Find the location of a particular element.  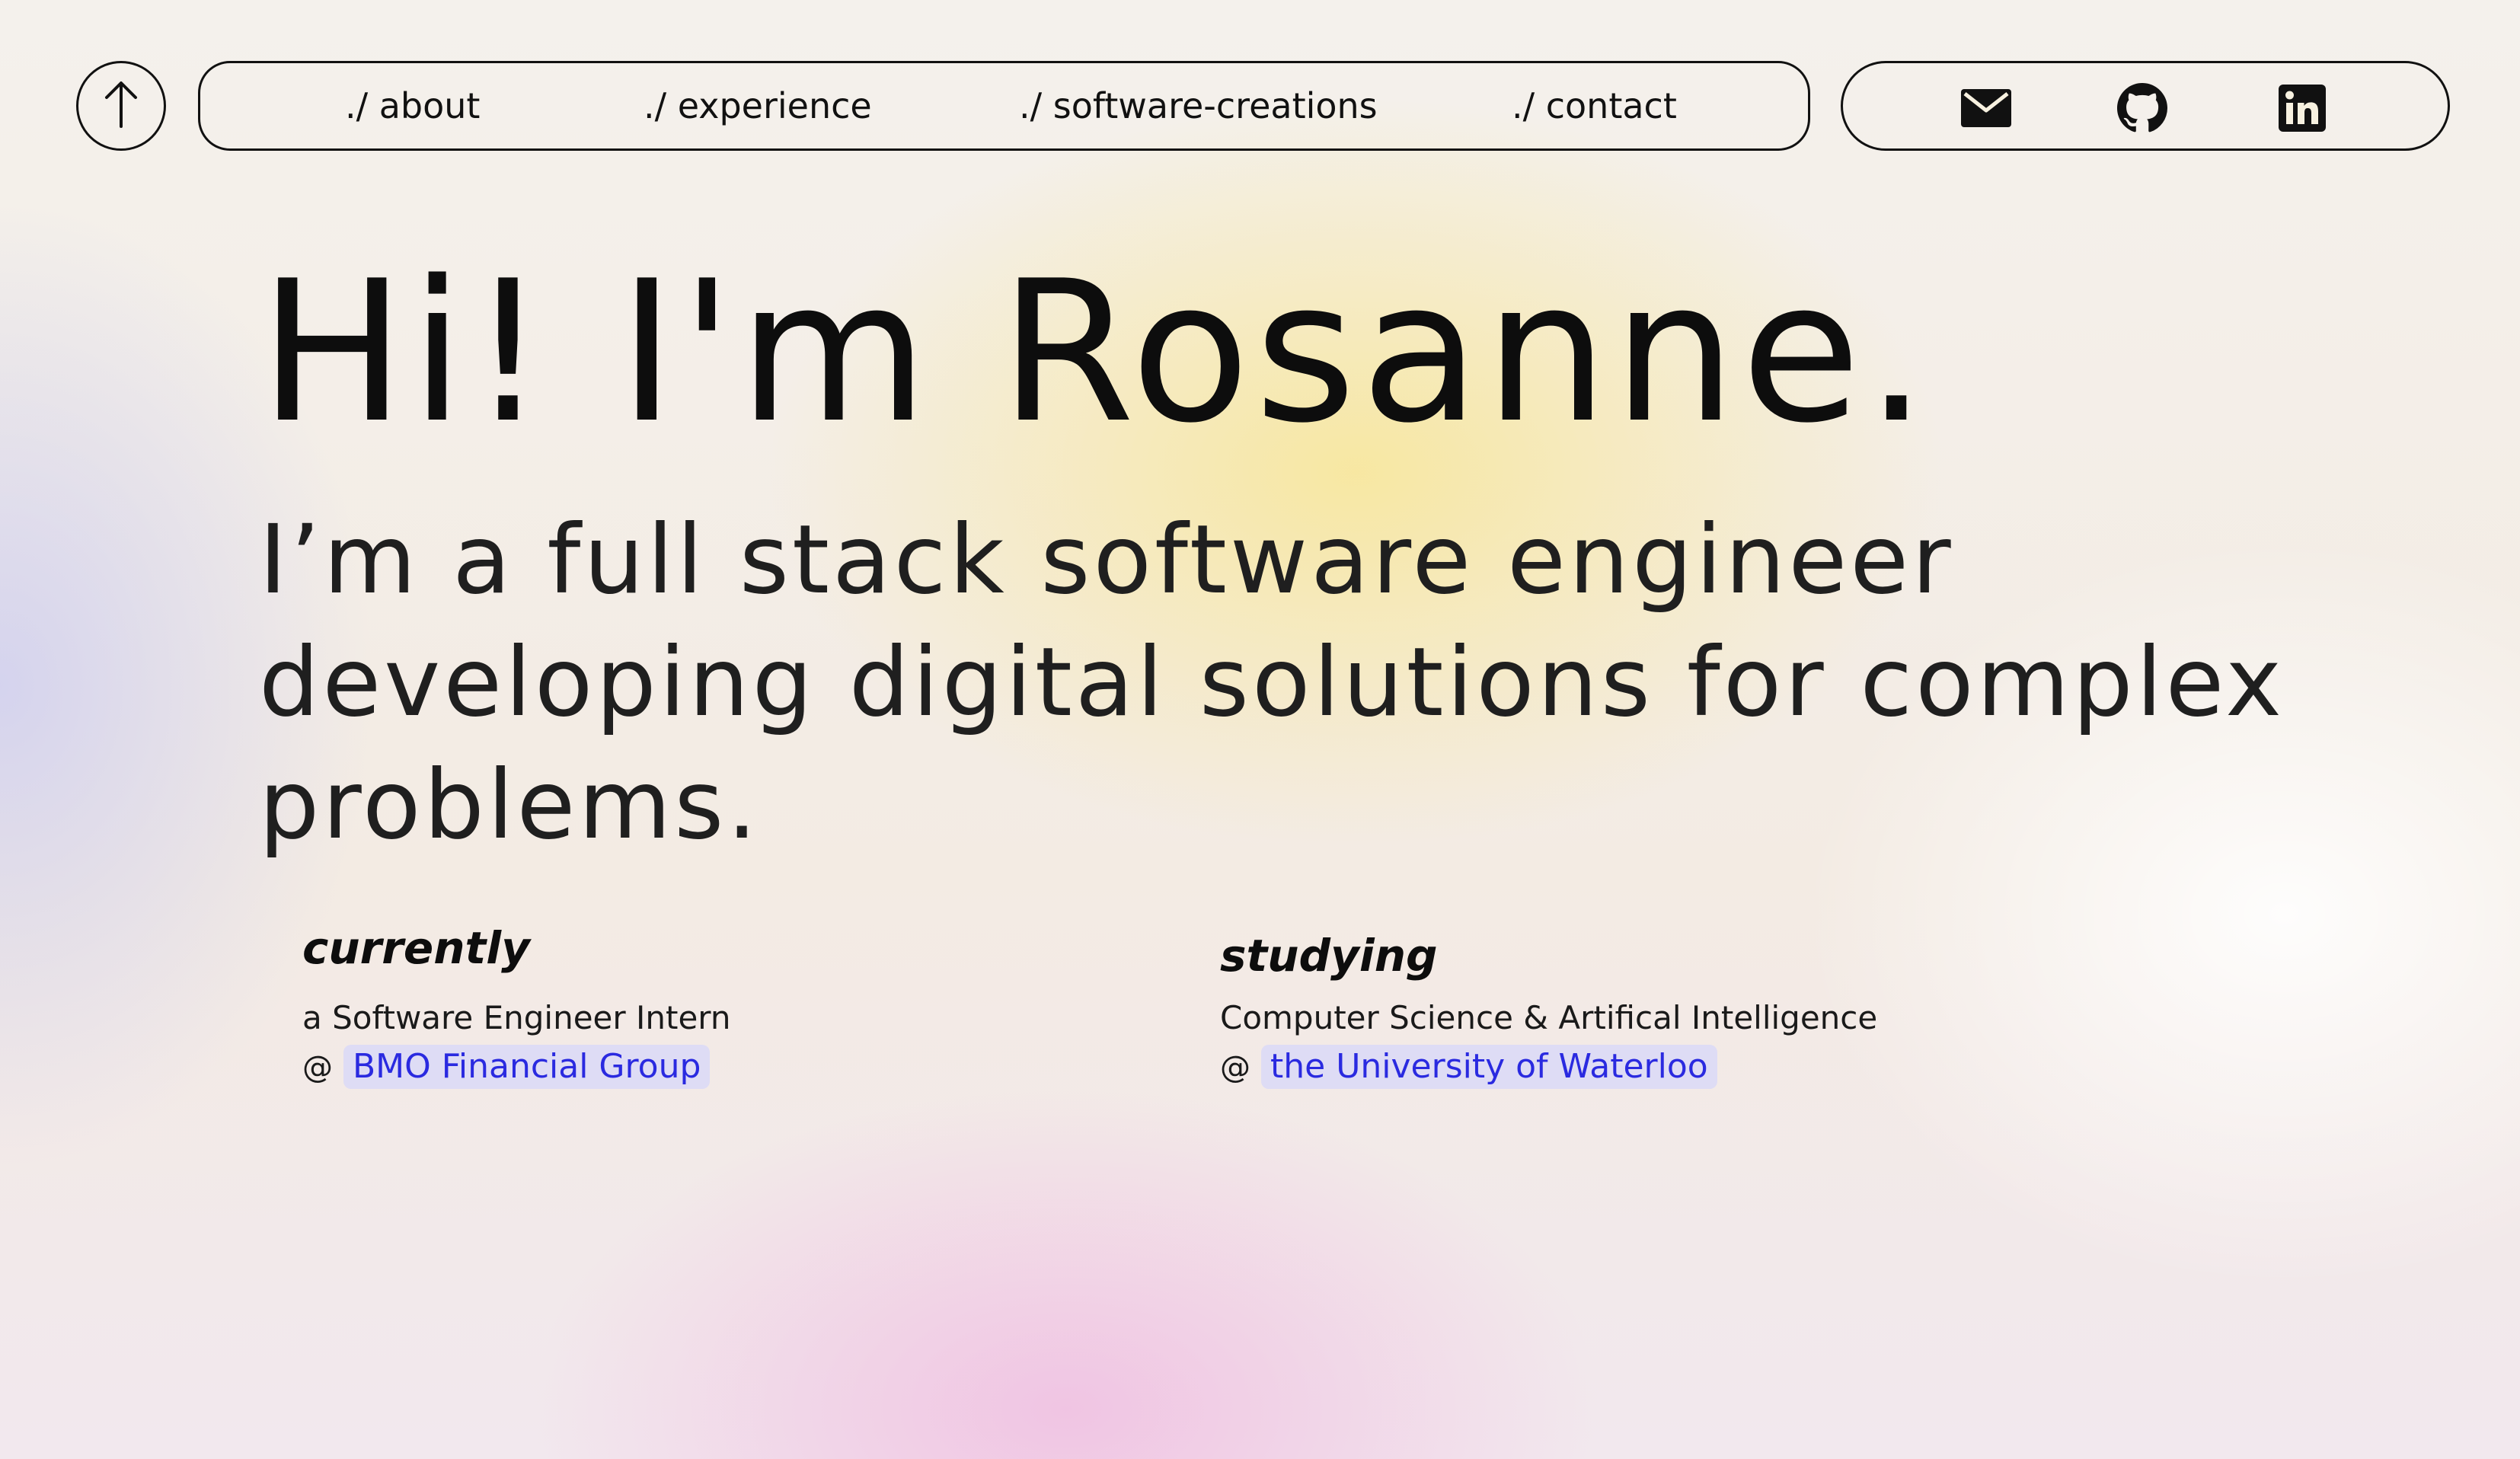

social-links is located at coordinates (2145, 106).